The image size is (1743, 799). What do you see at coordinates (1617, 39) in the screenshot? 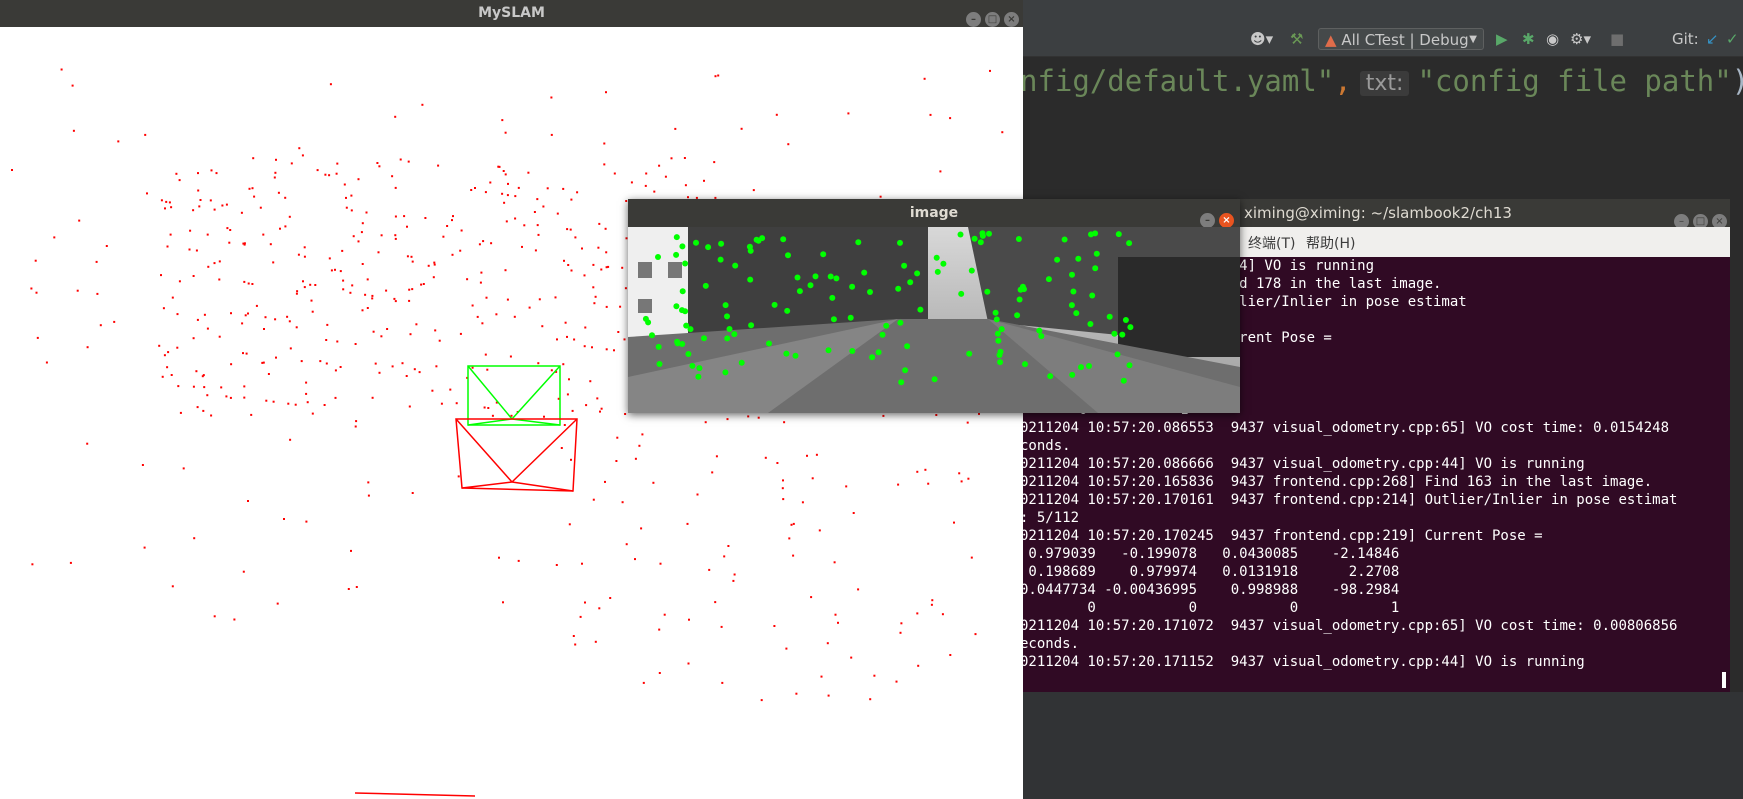
I see `stop-icon: ■` at bounding box center [1617, 39].